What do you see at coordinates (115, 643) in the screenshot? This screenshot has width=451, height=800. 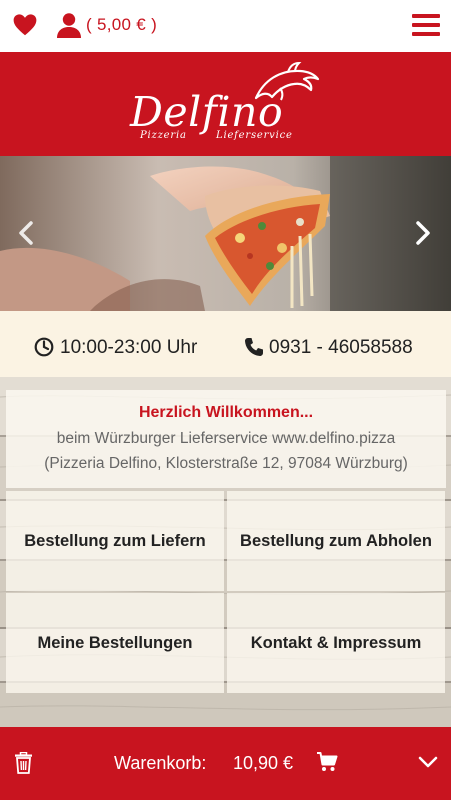 I see `my-orders-button: Meine Bestellungen` at bounding box center [115, 643].